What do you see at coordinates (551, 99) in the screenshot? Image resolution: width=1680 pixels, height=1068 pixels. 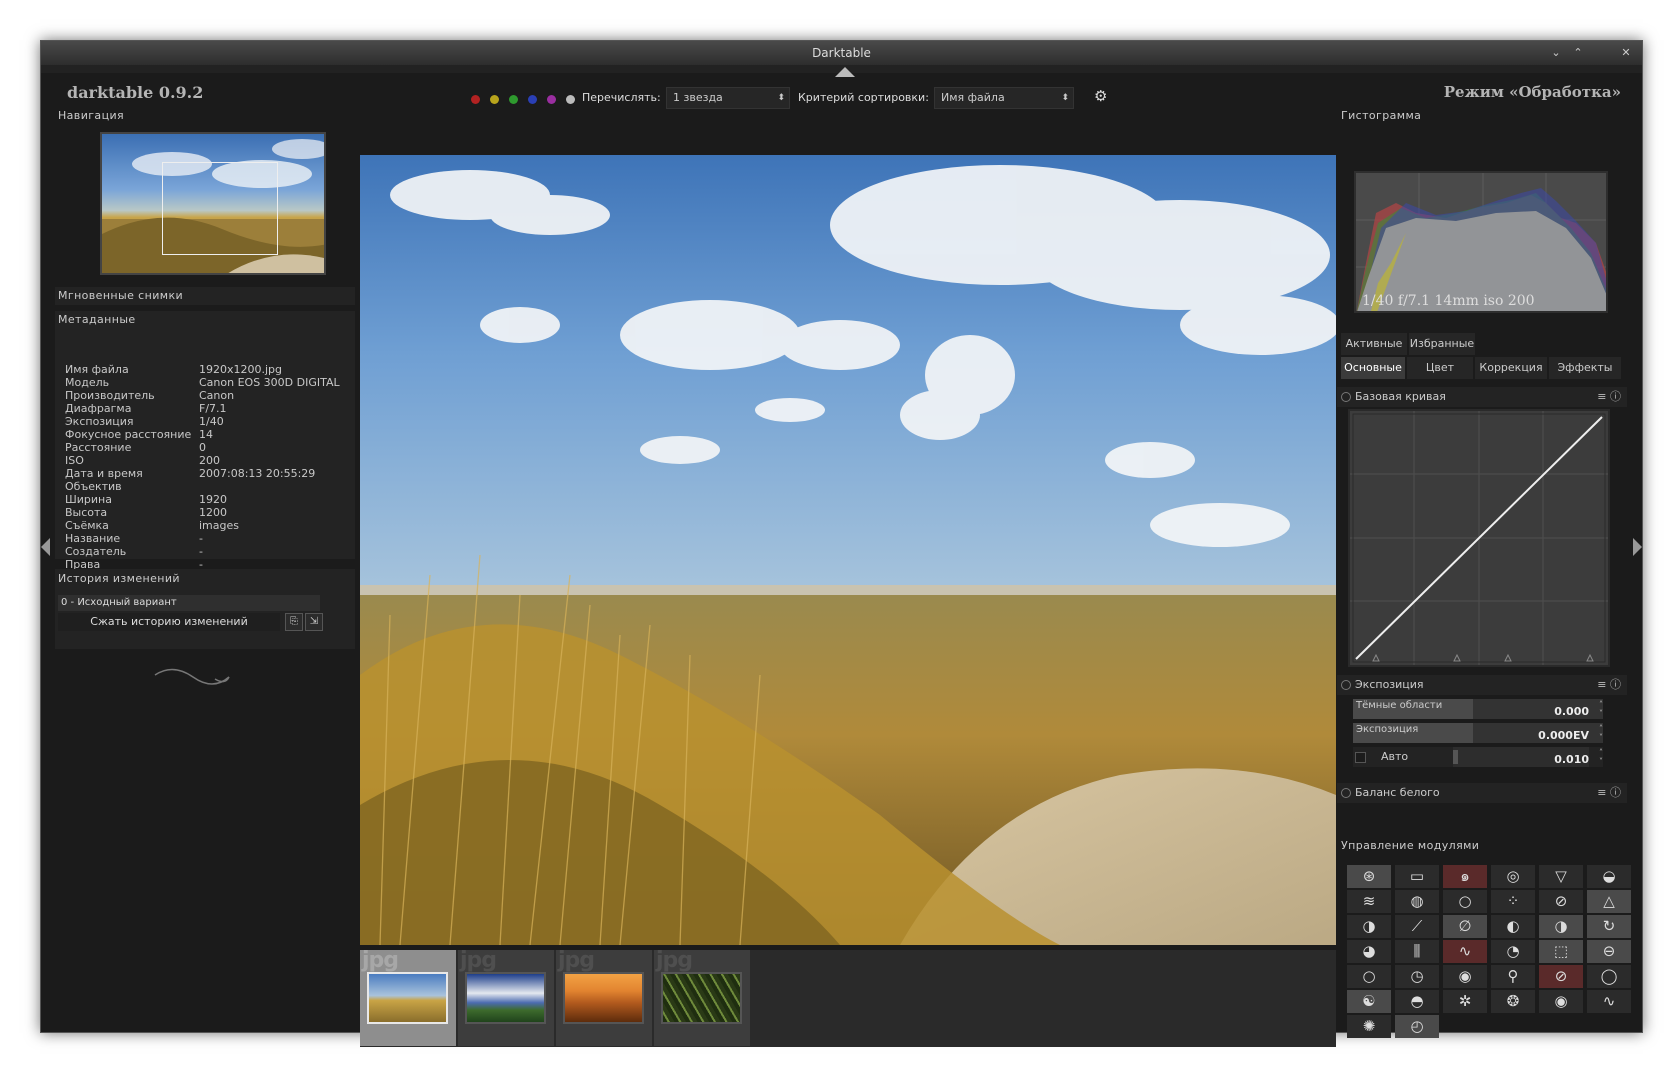 I see `color-label-purple-icon` at bounding box center [551, 99].